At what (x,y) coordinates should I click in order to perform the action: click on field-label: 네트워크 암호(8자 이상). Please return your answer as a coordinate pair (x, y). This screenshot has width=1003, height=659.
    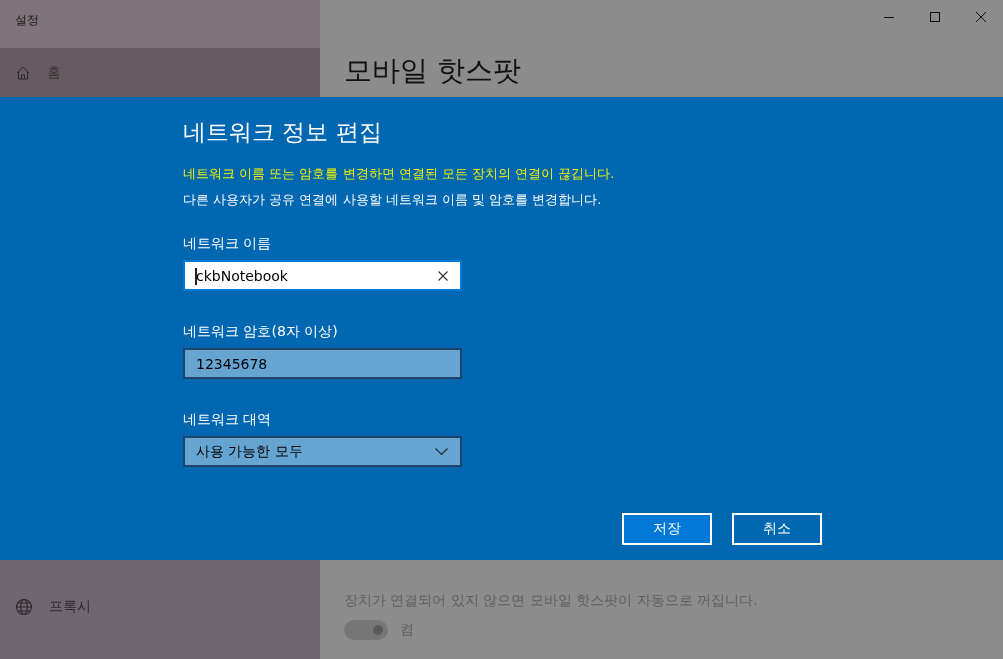
    Looking at the image, I should click on (260, 332).